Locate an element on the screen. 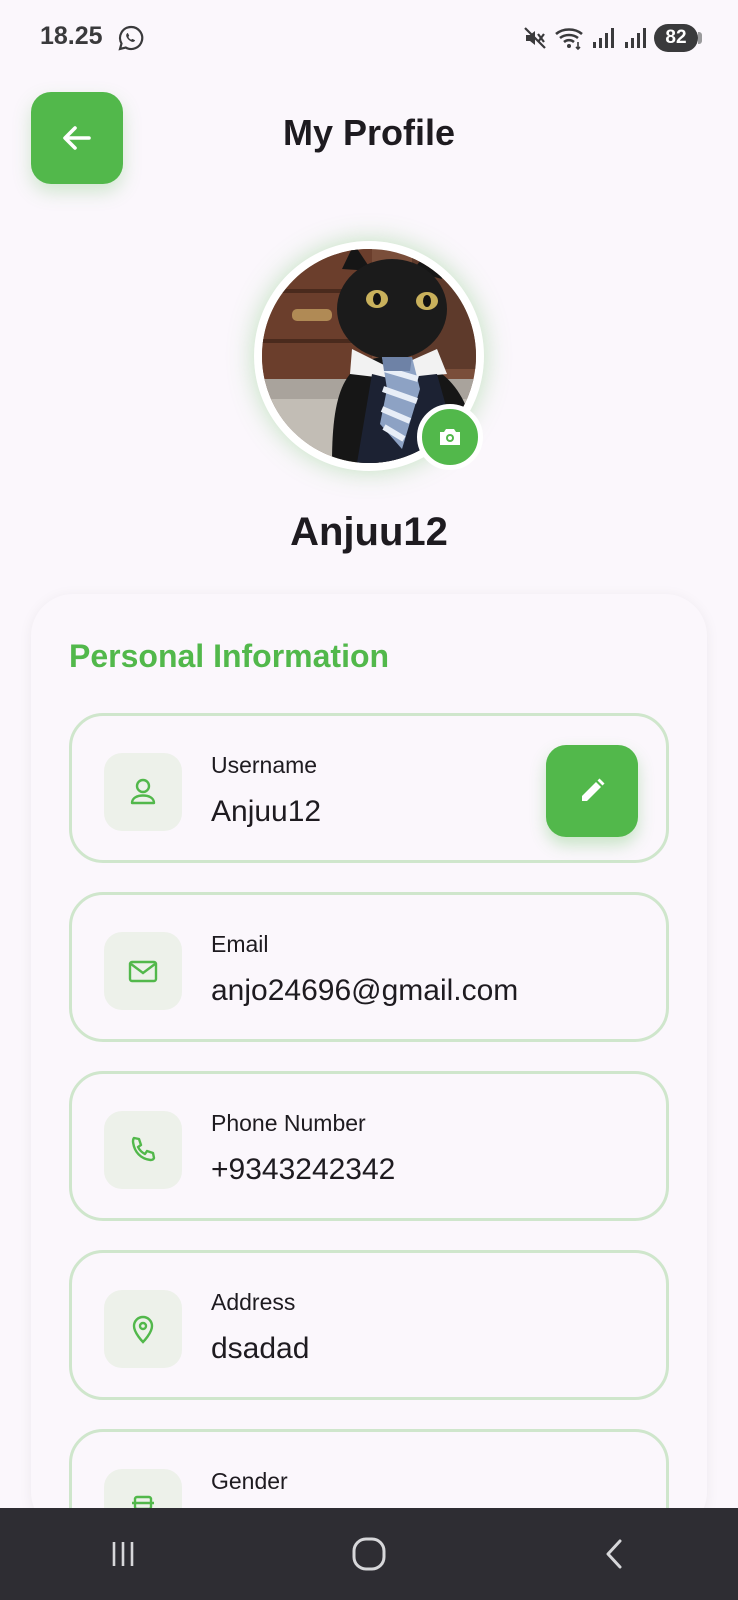 This screenshot has height=1600, width=738. change-photo-button is located at coordinates (450, 437).